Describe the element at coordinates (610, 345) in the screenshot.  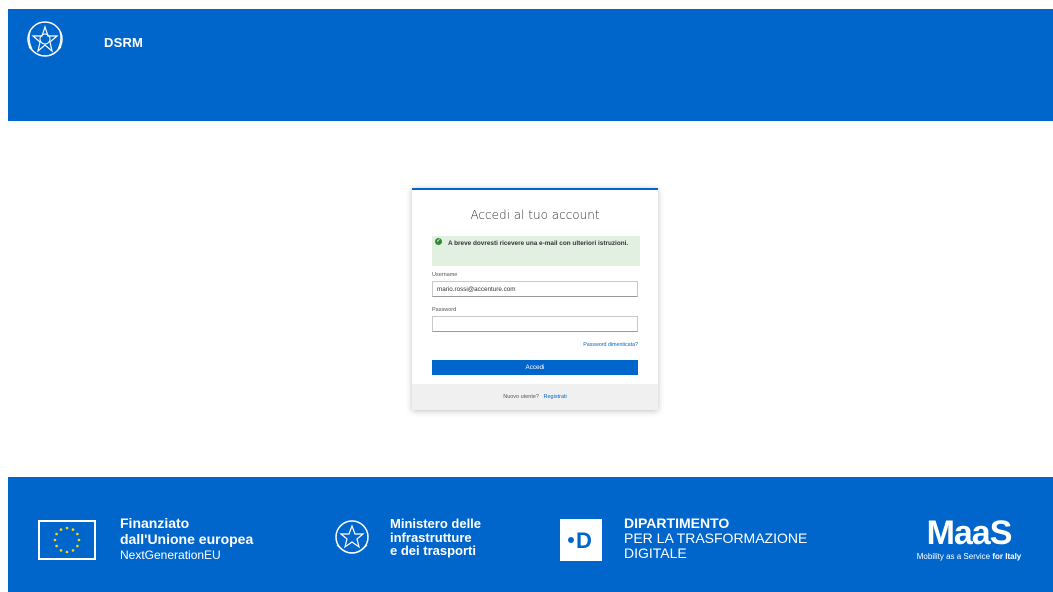
I see `forgot-password-link: Password dimenticata?` at that location.